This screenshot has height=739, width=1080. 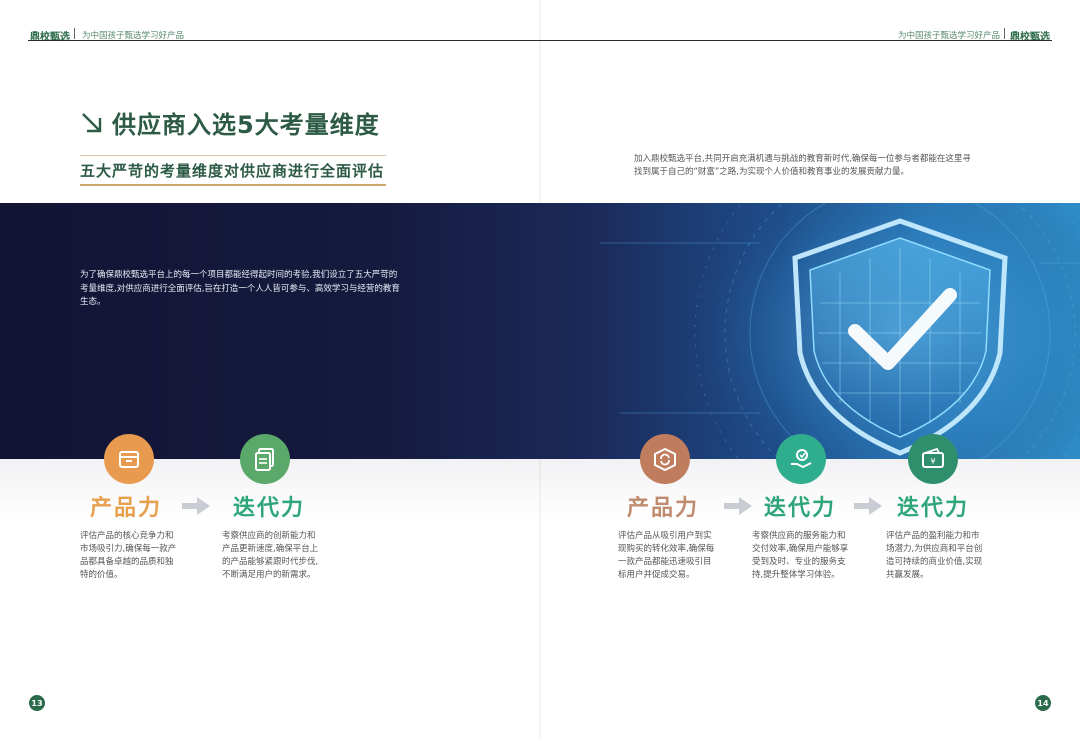 What do you see at coordinates (269, 508) in the screenshot?
I see `dimension-2-label: 迭代力` at bounding box center [269, 508].